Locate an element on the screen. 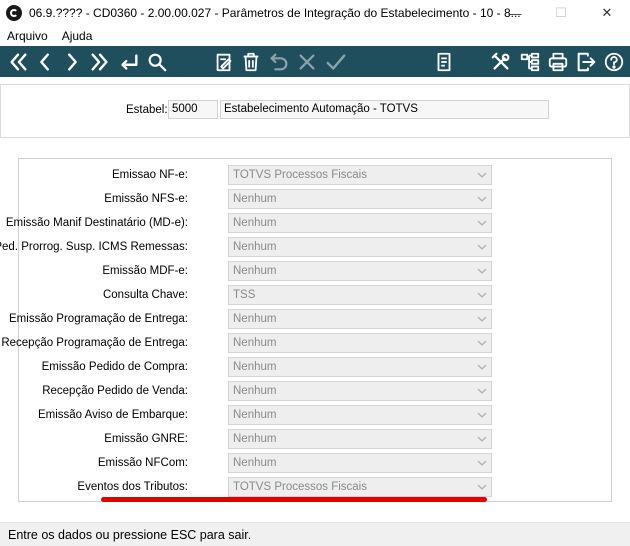 The width and height of the screenshot is (630, 546). cancel-icon is located at coordinates (307, 62).